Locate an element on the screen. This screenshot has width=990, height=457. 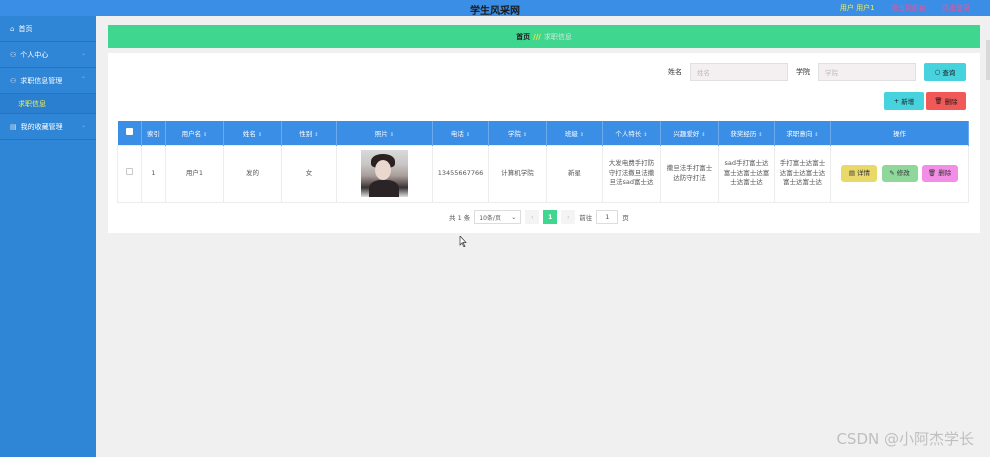
cell-hobbies: 撒旦法手打富士达防守打法 is located at coordinates (689, 173).